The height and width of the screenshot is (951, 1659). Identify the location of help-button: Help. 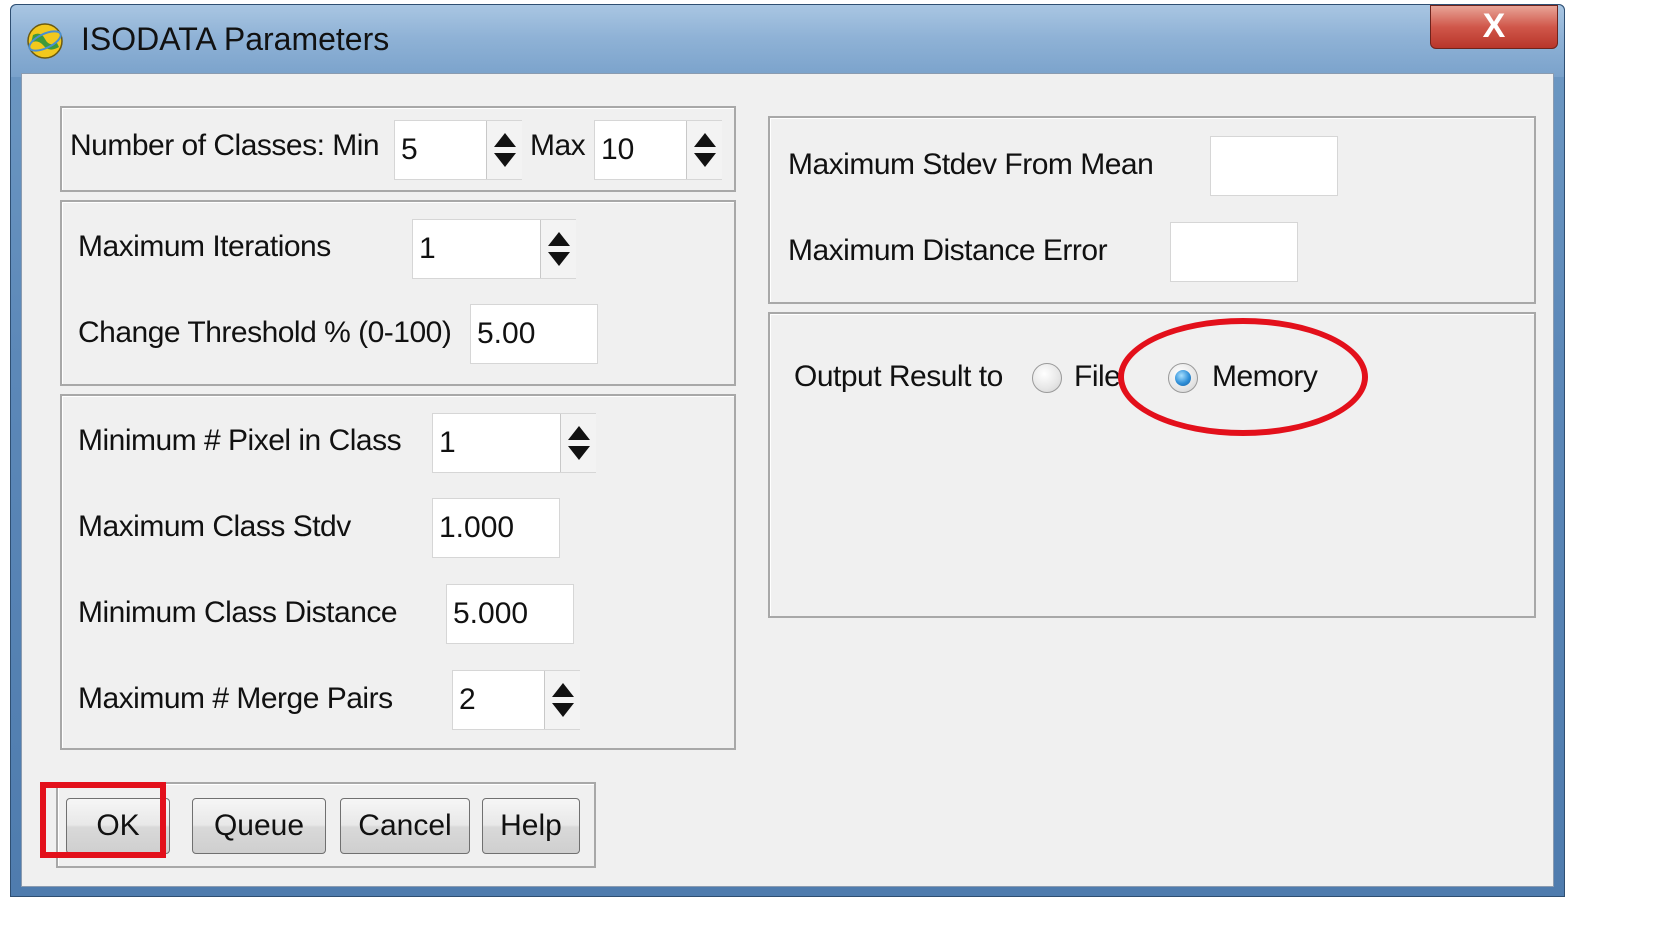
(531, 826).